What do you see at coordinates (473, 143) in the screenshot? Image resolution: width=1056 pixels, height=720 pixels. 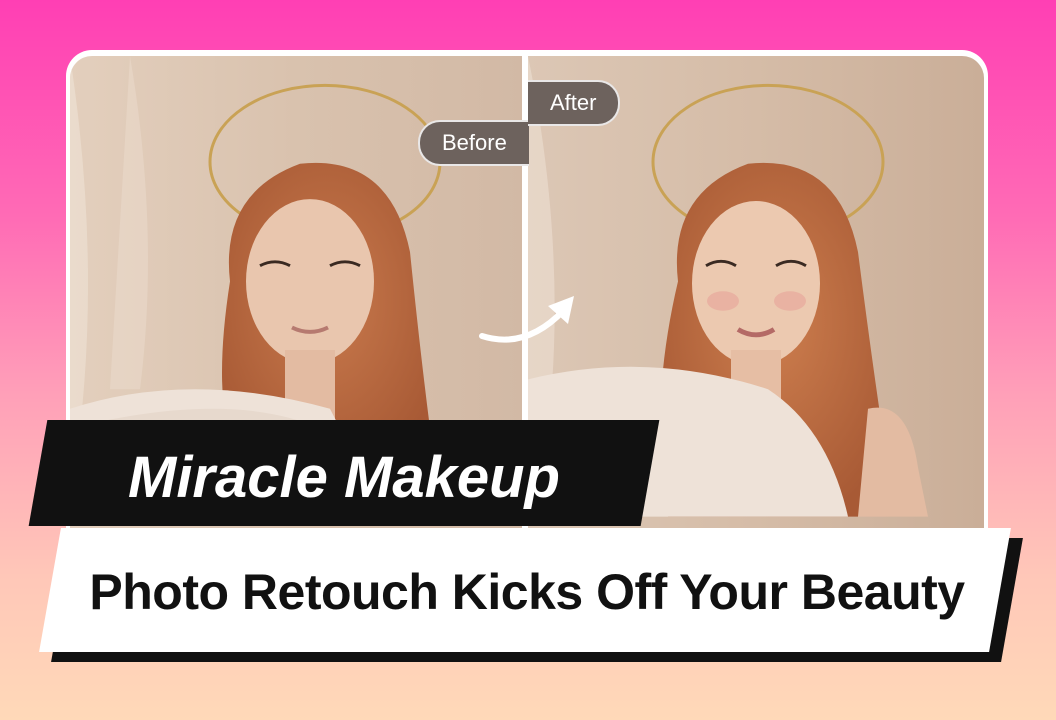 I see `before-label: Before` at bounding box center [473, 143].